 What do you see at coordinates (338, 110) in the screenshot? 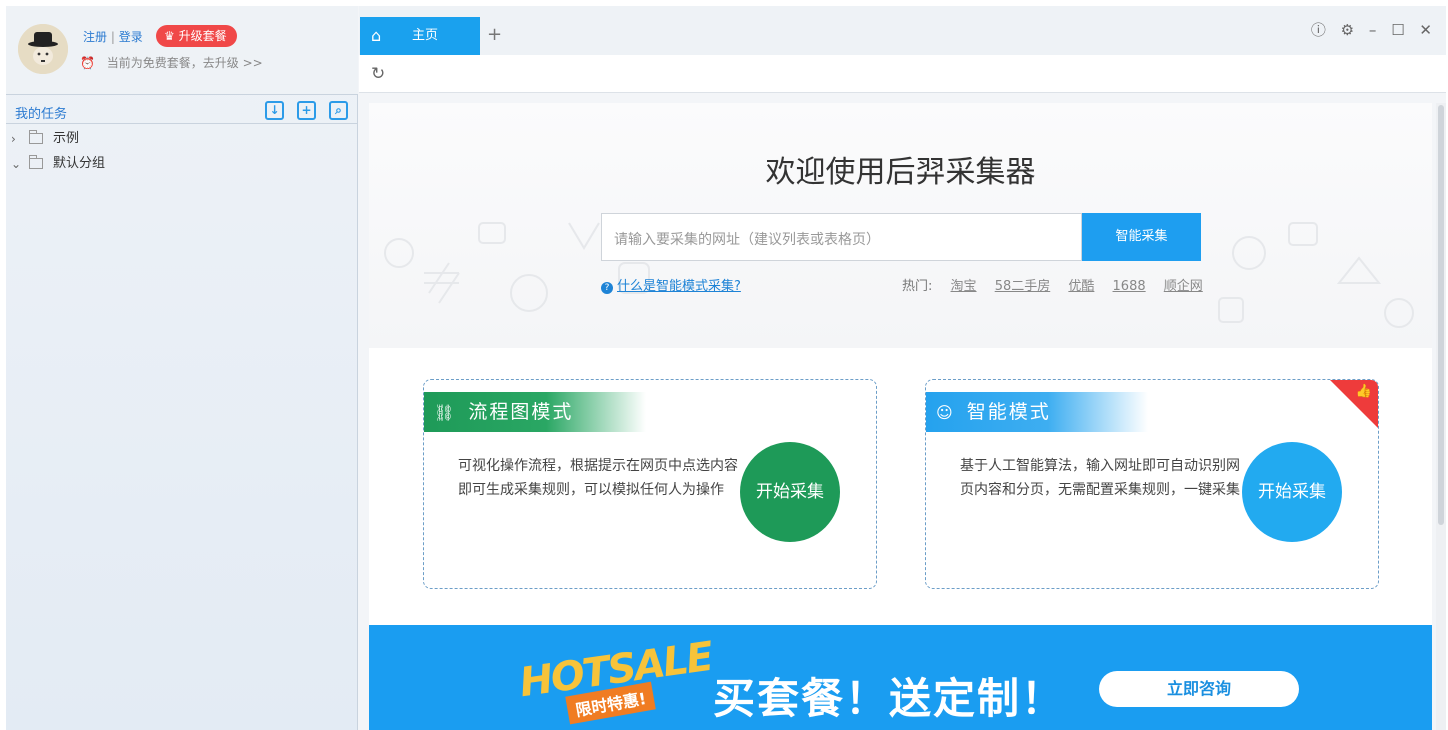
I see `search-task-icon: ⌕` at bounding box center [338, 110].